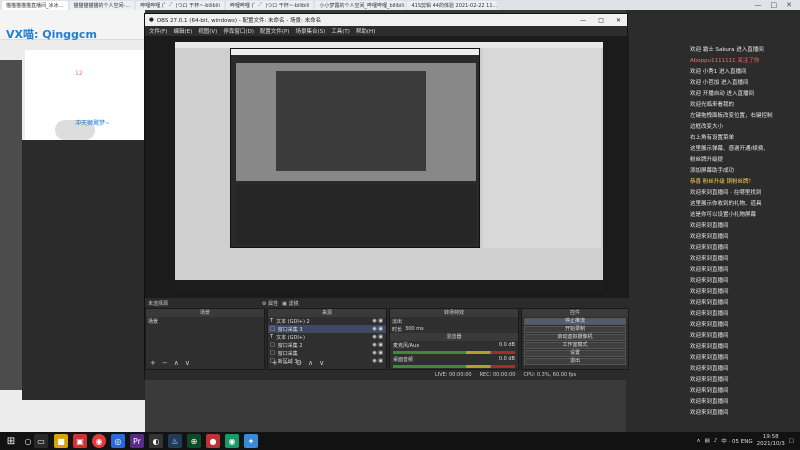 The height and width of the screenshot is (450, 800). Describe the element at coordinates (360, 5) in the screenshot. I see `browser-tab: 小小梦露的个人空间_哔哩哔哩_bilibili` at that location.